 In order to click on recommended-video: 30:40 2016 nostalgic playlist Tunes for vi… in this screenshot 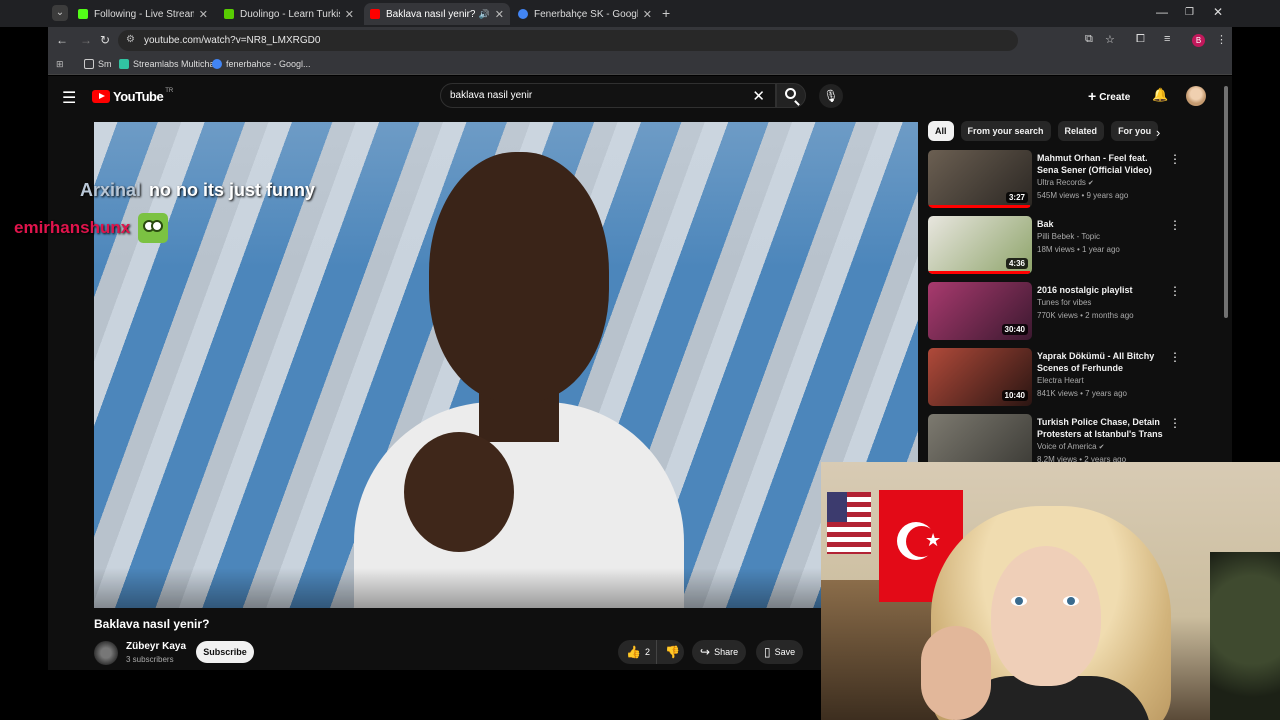, I will do `click(1058, 313)`.